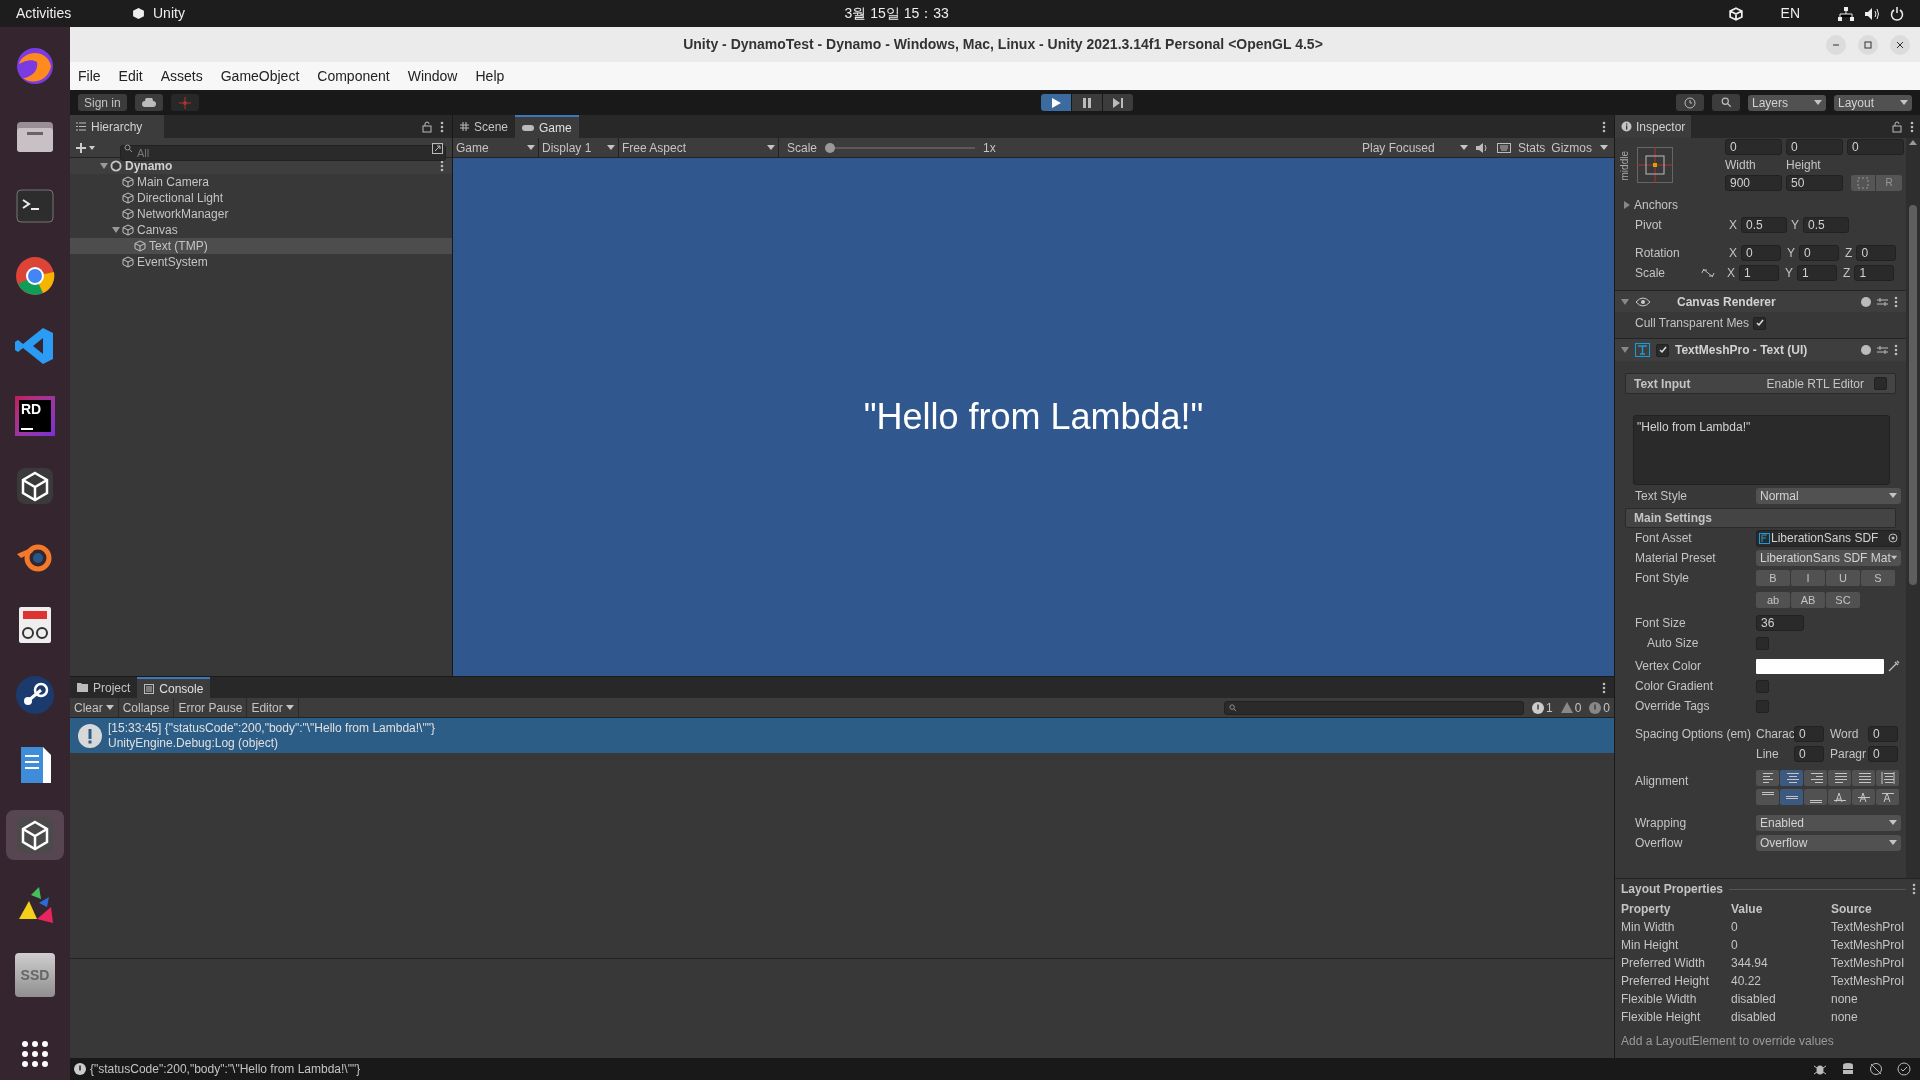 The height and width of the screenshot is (1080, 1920). I want to click on panel-tab: Project, so click(104, 687).